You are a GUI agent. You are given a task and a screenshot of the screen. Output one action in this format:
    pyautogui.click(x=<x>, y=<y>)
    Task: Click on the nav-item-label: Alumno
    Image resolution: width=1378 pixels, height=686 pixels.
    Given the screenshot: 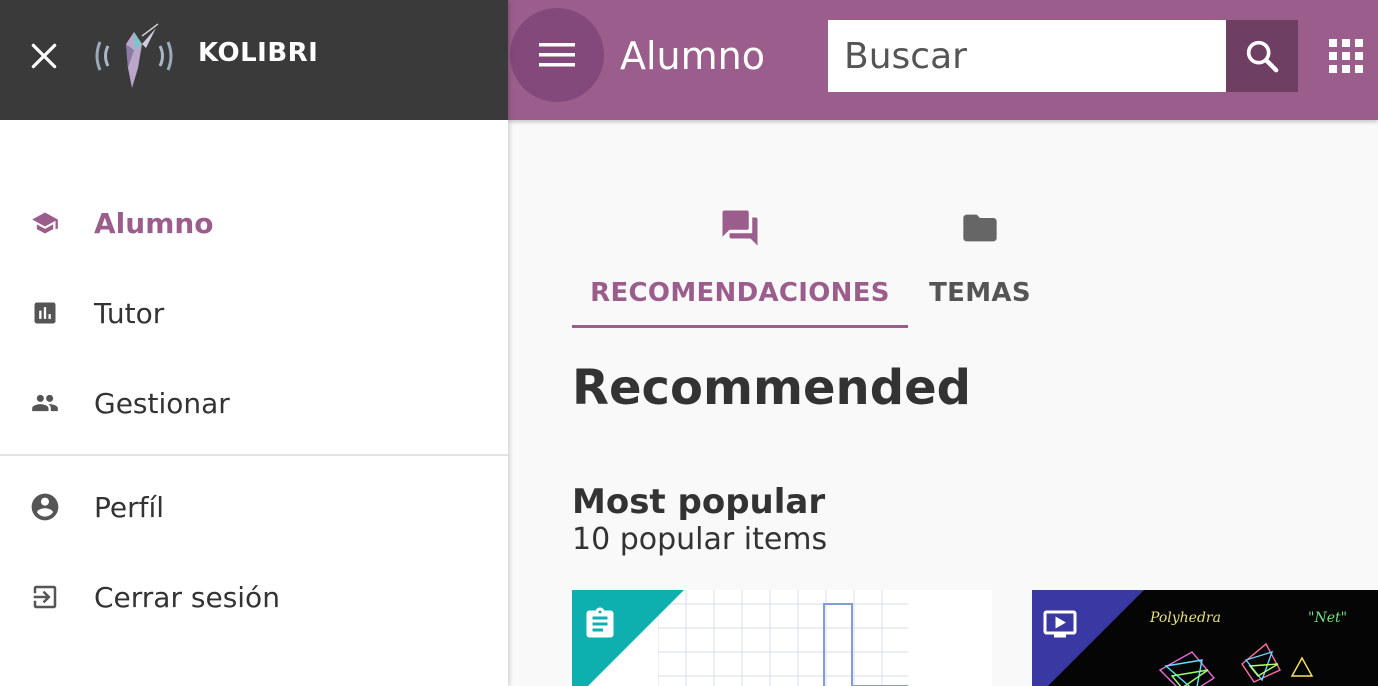 What is the action you would take?
    pyautogui.click(x=154, y=223)
    